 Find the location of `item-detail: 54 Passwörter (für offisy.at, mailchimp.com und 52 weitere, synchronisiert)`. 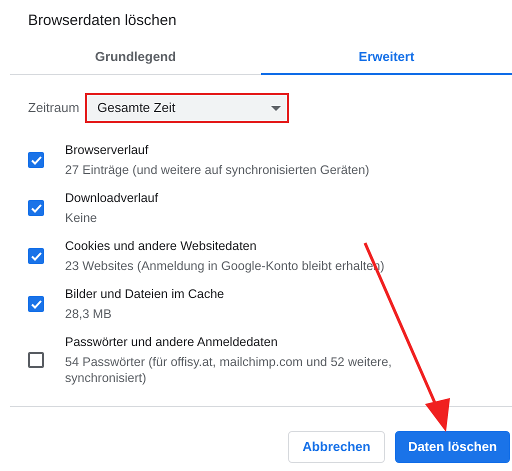

item-detail: 54 Passwörter (für offisy.at, mailchimp.com und 52 weitere, synchronisiert) is located at coordinates (229, 370).